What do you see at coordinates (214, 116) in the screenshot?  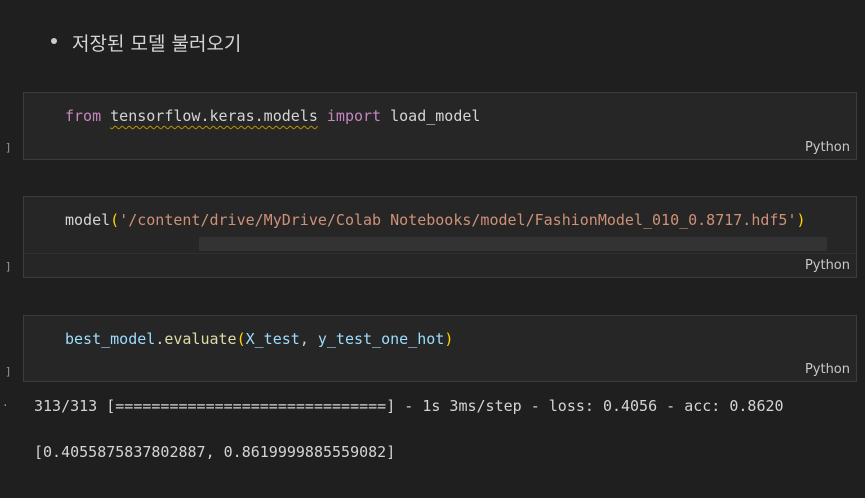 I see `module-name: tensorflow.keras.models` at bounding box center [214, 116].